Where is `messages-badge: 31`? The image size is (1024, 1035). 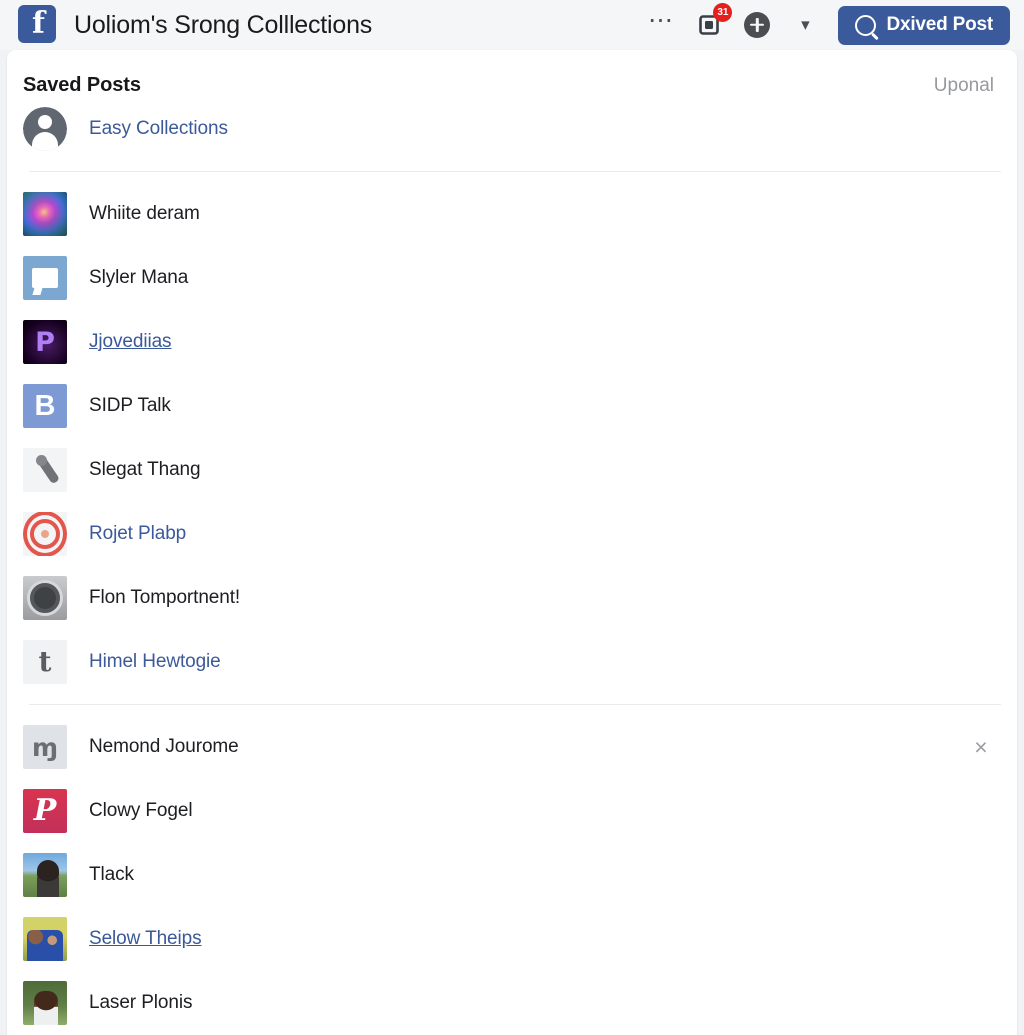 messages-badge: 31 is located at coordinates (723, 12).